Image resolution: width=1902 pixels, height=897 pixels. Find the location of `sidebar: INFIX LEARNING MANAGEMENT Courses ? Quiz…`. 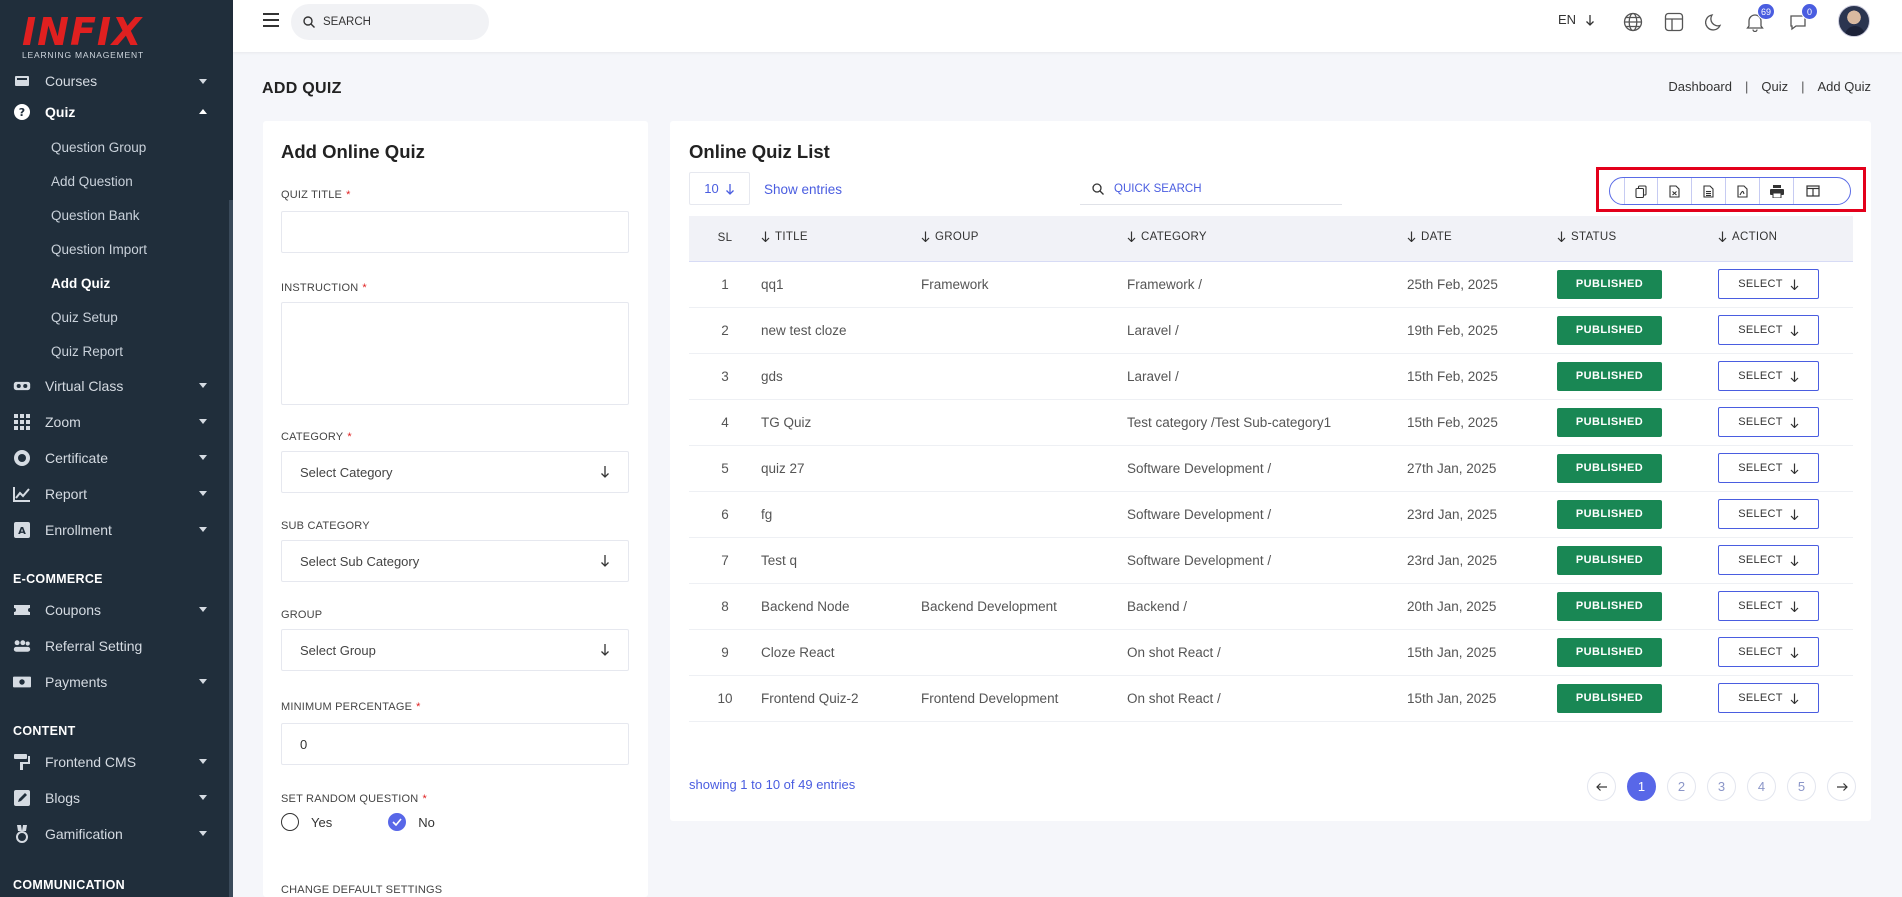

sidebar: INFIX LEARNING MANAGEMENT Courses ? Quiz… is located at coordinates (116, 448).